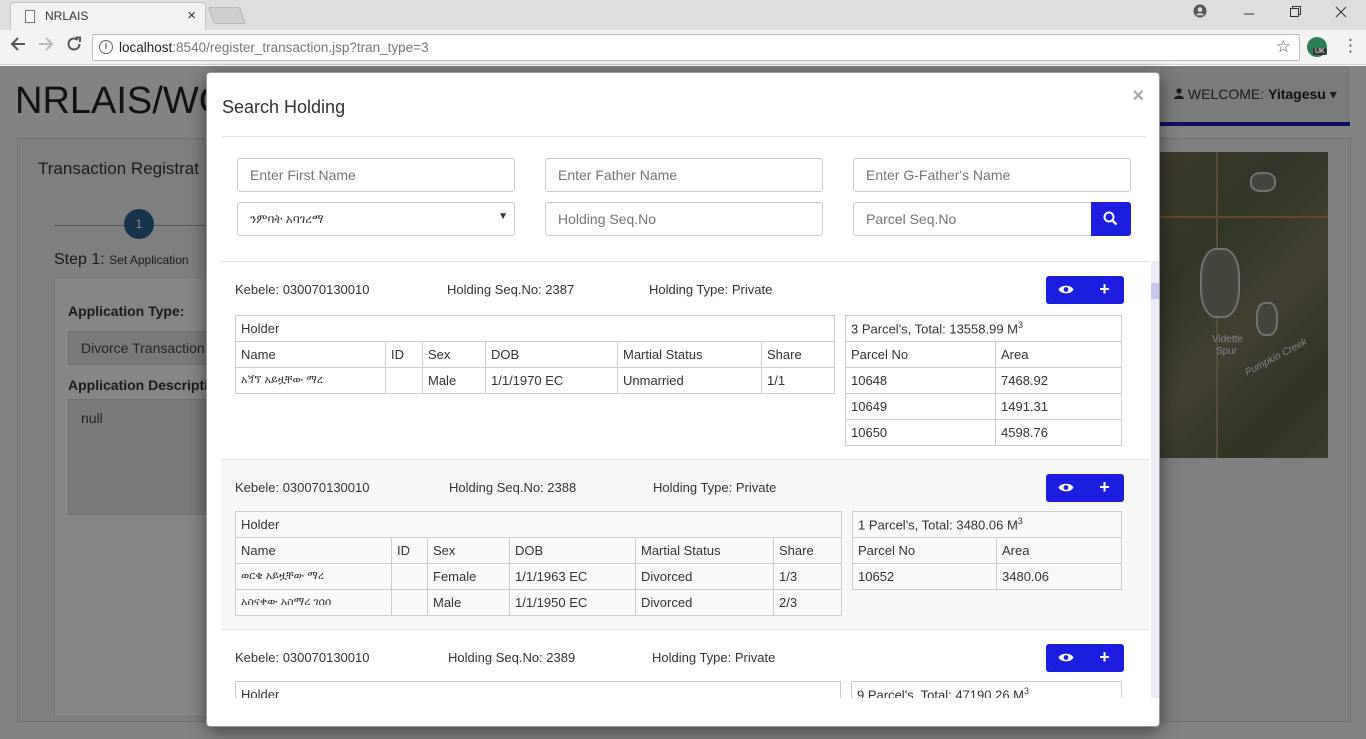 The image size is (1366, 739). Describe the element at coordinates (798, 354) in the screenshot. I see `col-share: Share` at that location.